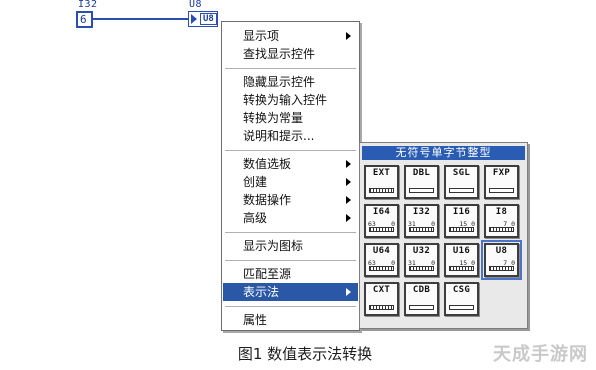 The image size is (596, 370). I want to click on tile-u32: U32 31 0, so click(421, 260).